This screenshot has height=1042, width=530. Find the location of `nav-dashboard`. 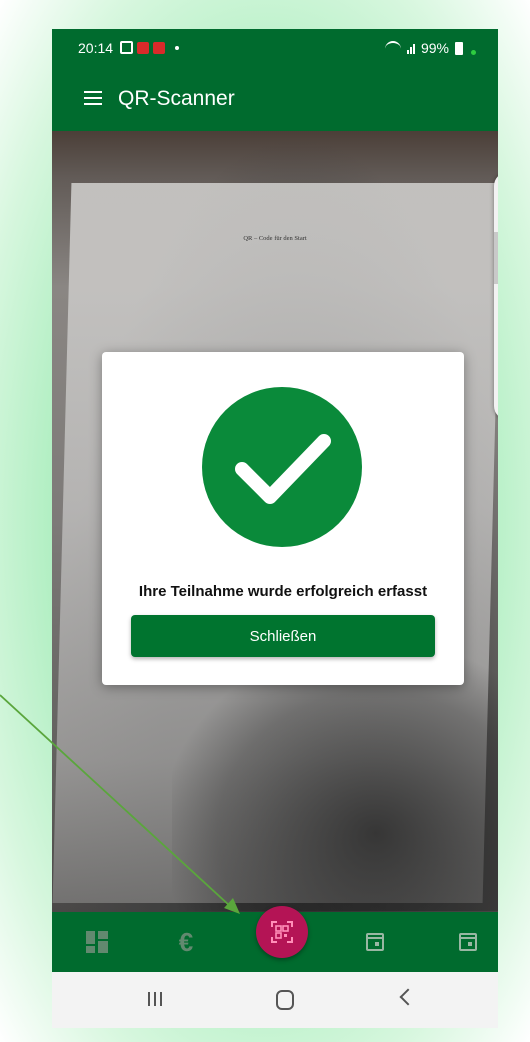

nav-dashboard is located at coordinates (97, 942).